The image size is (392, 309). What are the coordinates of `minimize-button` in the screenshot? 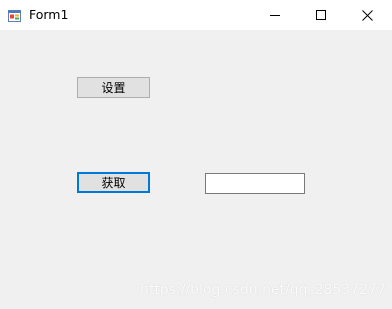 It's located at (275, 15).